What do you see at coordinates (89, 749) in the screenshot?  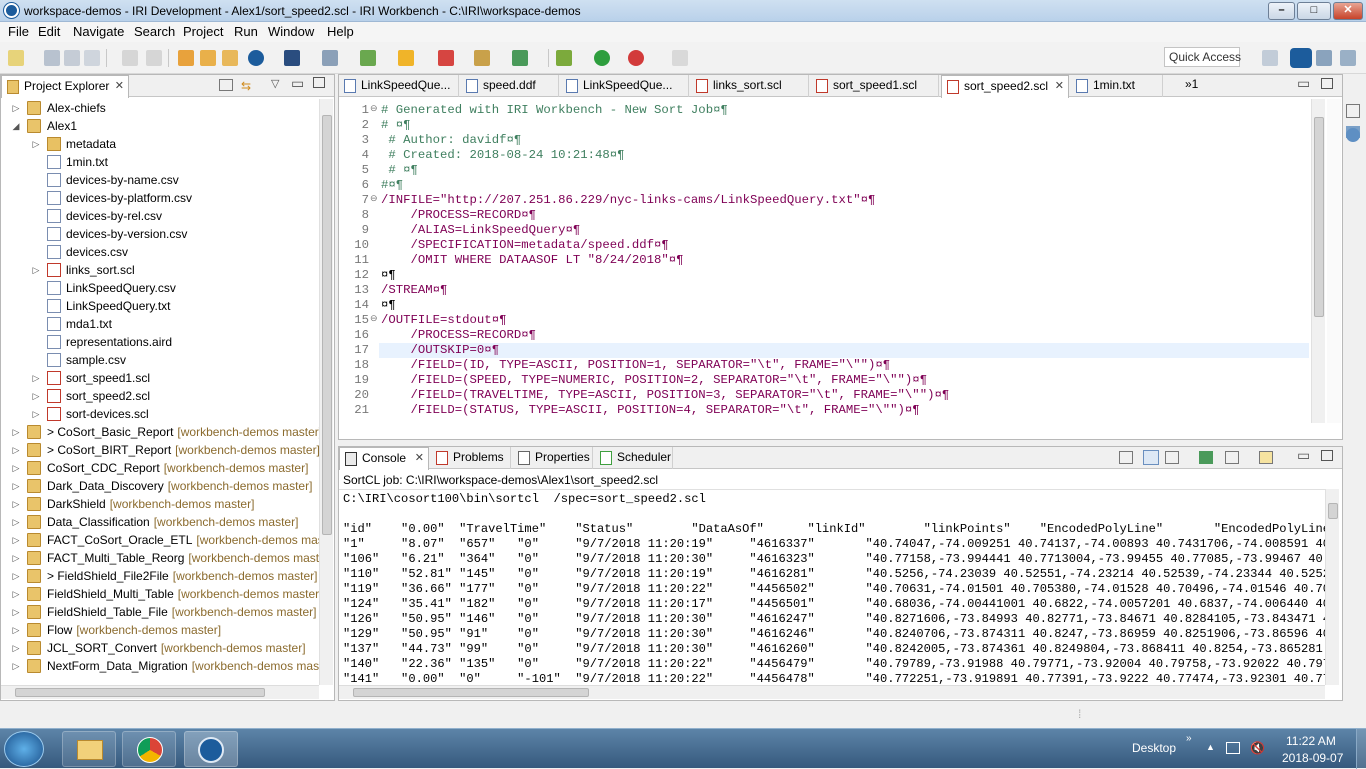 I see `explorer-taskbar-button` at bounding box center [89, 749].